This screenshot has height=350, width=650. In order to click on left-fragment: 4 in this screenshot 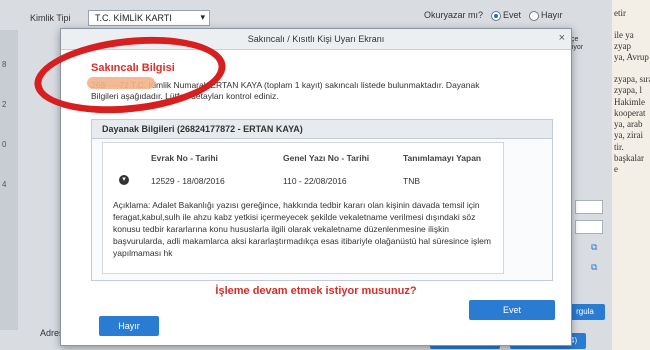, I will do `click(4, 184)`.